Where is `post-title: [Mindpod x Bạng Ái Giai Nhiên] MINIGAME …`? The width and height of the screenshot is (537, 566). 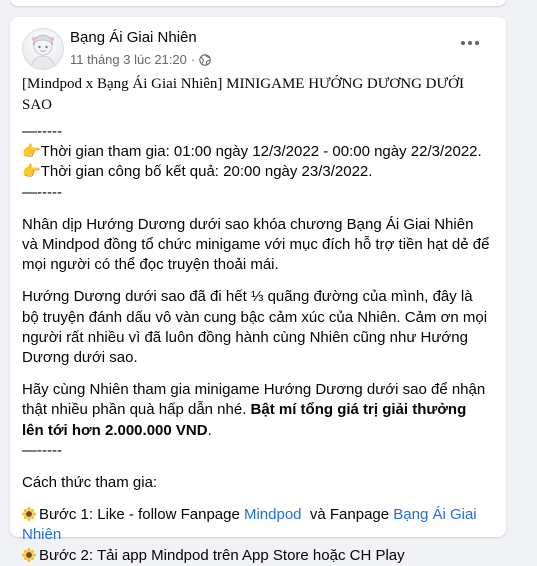
post-title: [Mindpod x Bạng Ái Giai Nhiên] MINIGAME … is located at coordinates (257, 95).